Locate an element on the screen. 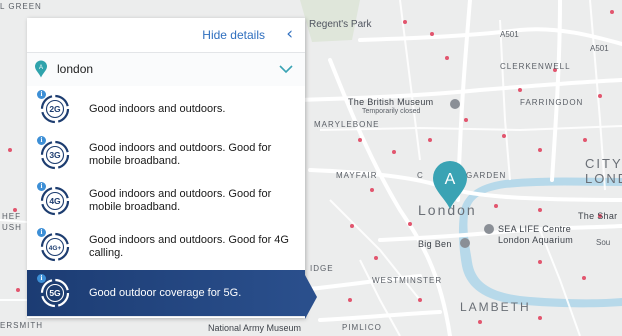  location-value: london is located at coordinates (75, 69).